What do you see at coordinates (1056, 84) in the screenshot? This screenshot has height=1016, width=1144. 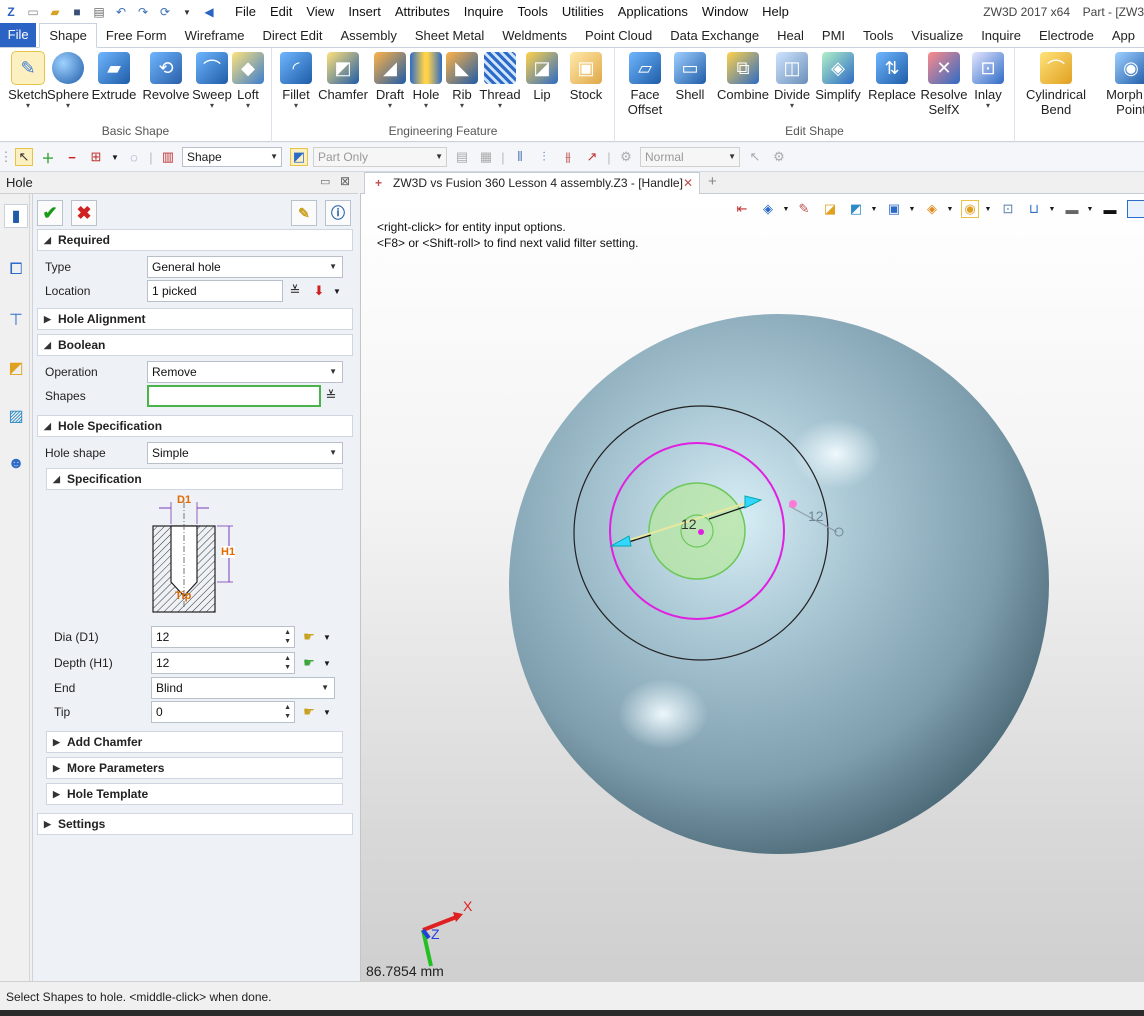 I see `cylindrical-bend-button: ⌒ Cylindrical Bend` at bounding box center [1056, 84].